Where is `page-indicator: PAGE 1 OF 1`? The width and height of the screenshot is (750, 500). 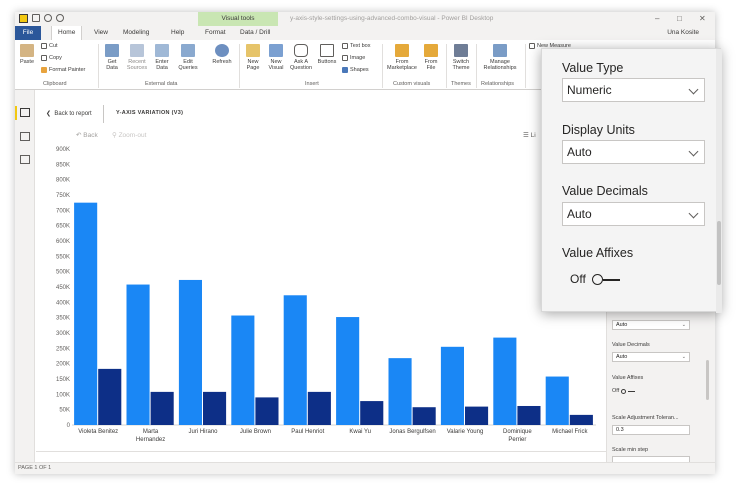
page-indicator: PAGE 1 OF 1 is located at coordinates (35, 468).